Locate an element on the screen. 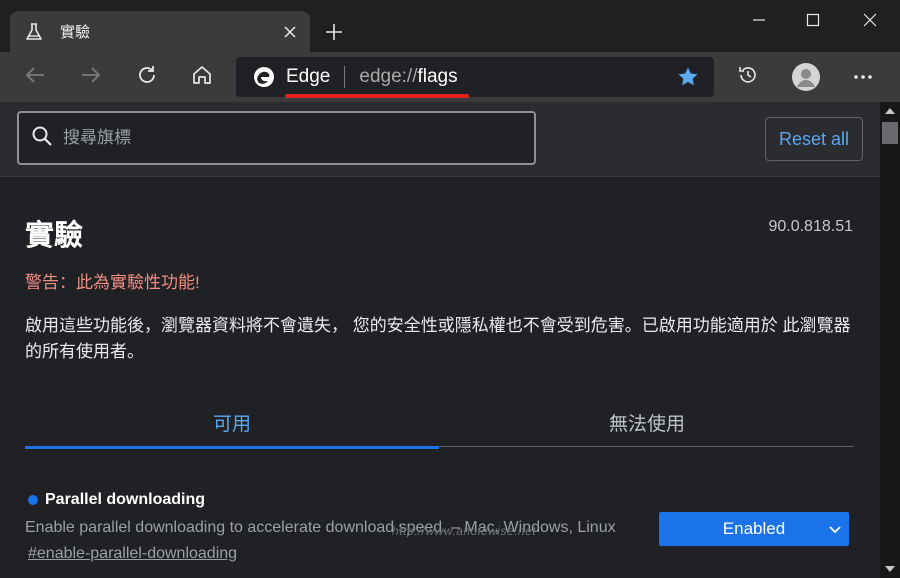 This screenshot has height=578, width=900. close-window-button is located at coordinates (870, 20).